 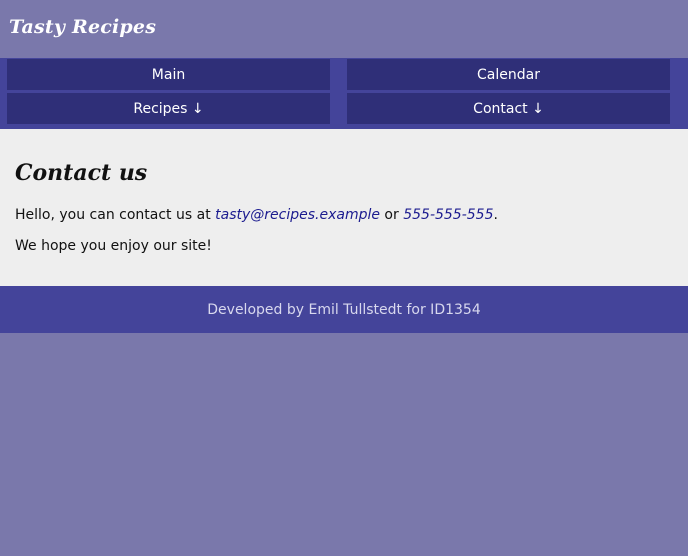 What do you see at coordinates (495, 215) in the screenshot?
I see `contact-suffix-text: .` at bounding box center [495, 215].